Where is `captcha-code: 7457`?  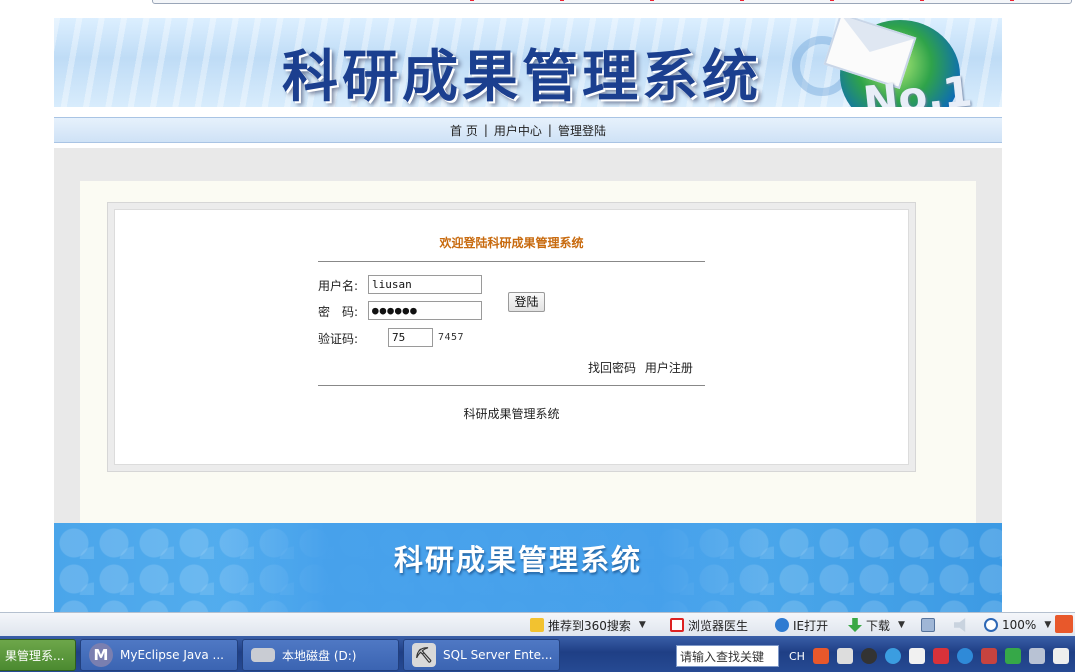 captcha-code: 7457 is located at coordinates (451, 337).